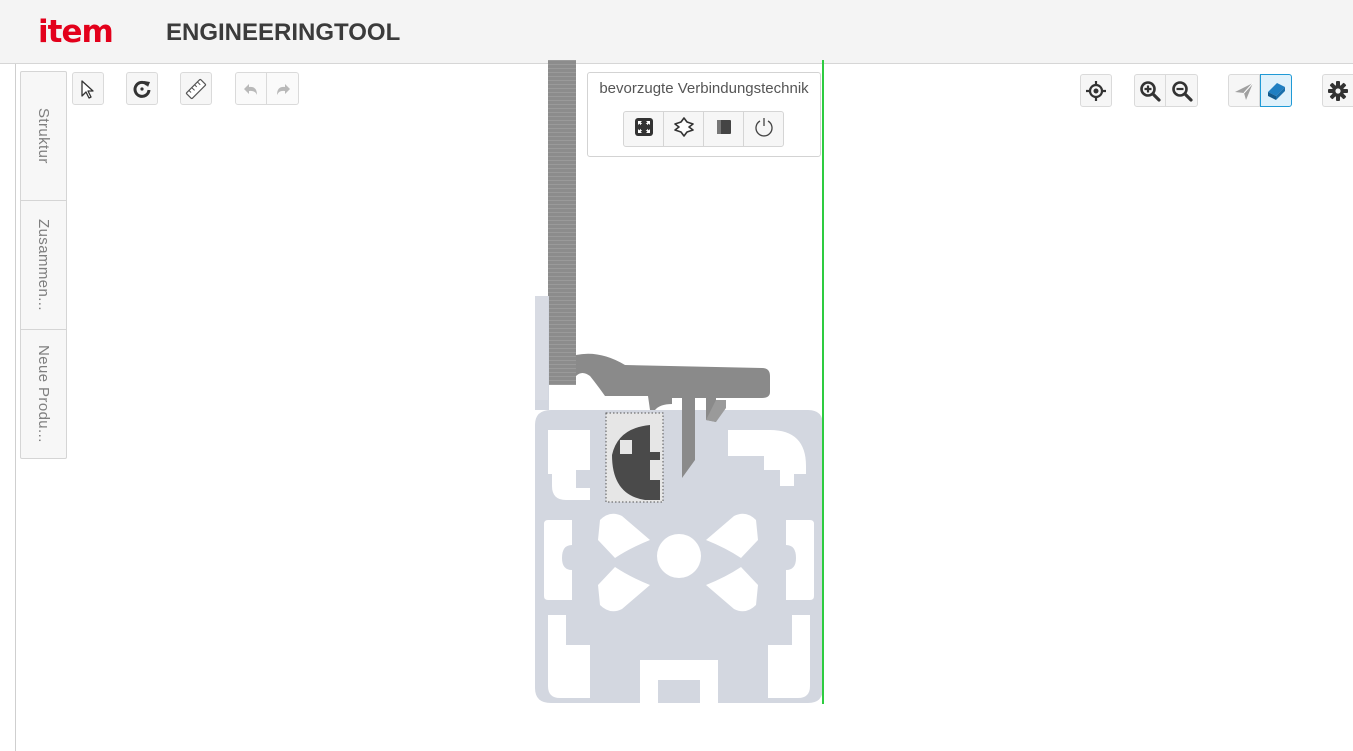  What do you see at coordinates (555, 235) in the screenshot?
I see `panel-part` at bounding box center [555, 235].